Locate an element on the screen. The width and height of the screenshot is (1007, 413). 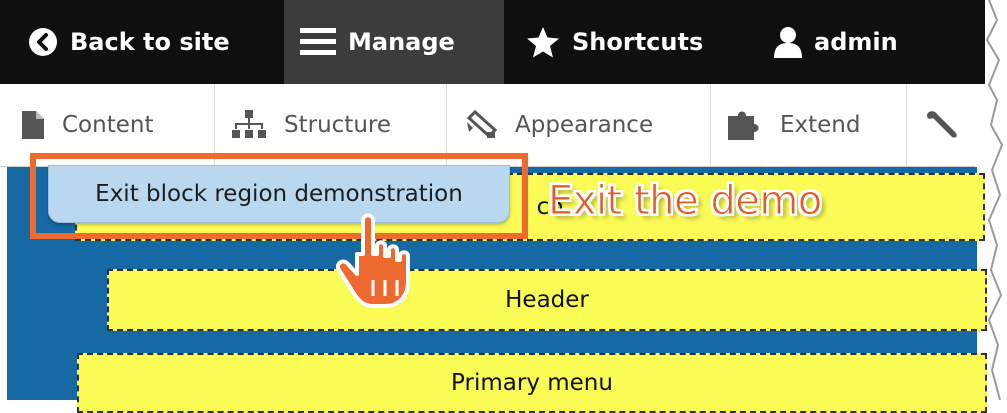
tray-item-label: Extend is located at coordinates (820, 125).